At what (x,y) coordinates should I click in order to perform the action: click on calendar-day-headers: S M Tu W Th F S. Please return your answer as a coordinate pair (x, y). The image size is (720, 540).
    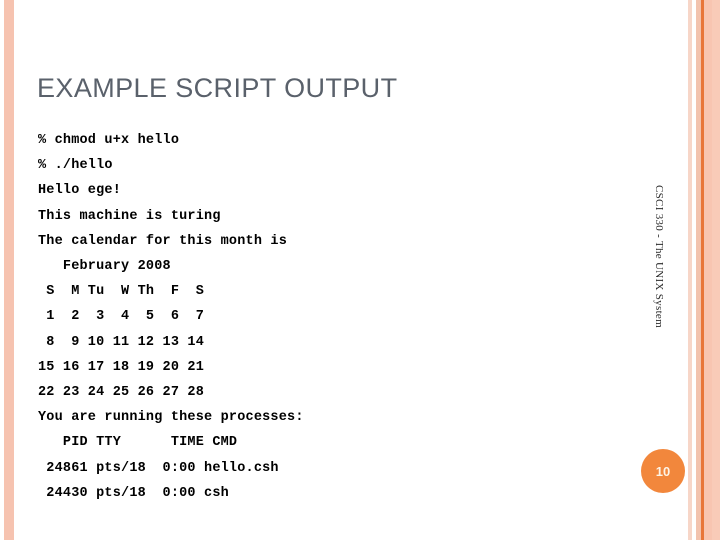
    Looking at the image, I should click on (121, 292).